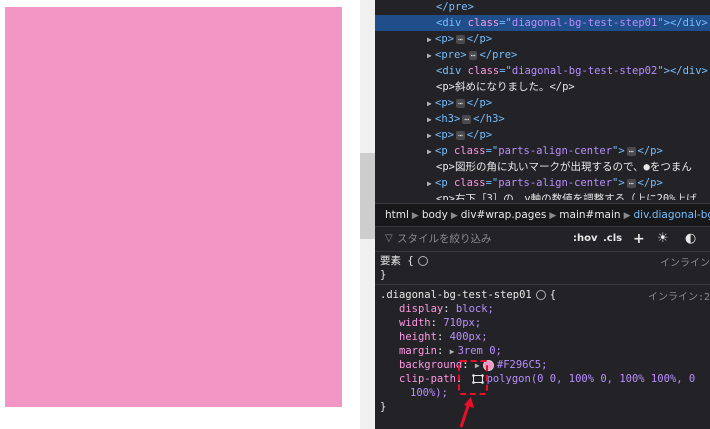 This screenshot has height=429, width=710. I want to click on selector-highlight-icon, so click(540, 295).